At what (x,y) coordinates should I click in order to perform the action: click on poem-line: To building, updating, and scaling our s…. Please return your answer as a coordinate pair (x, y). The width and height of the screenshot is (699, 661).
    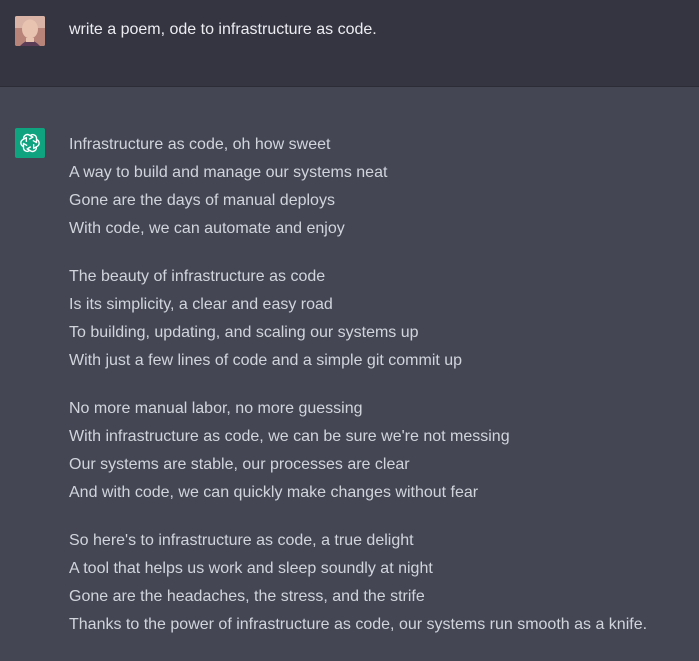
    Looking at the image, I should click on (244, 332).